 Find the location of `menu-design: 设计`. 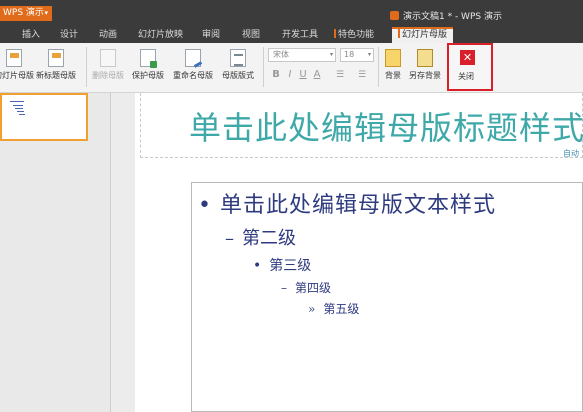

menu-design: 设计 is located at coordinates (69, 35).